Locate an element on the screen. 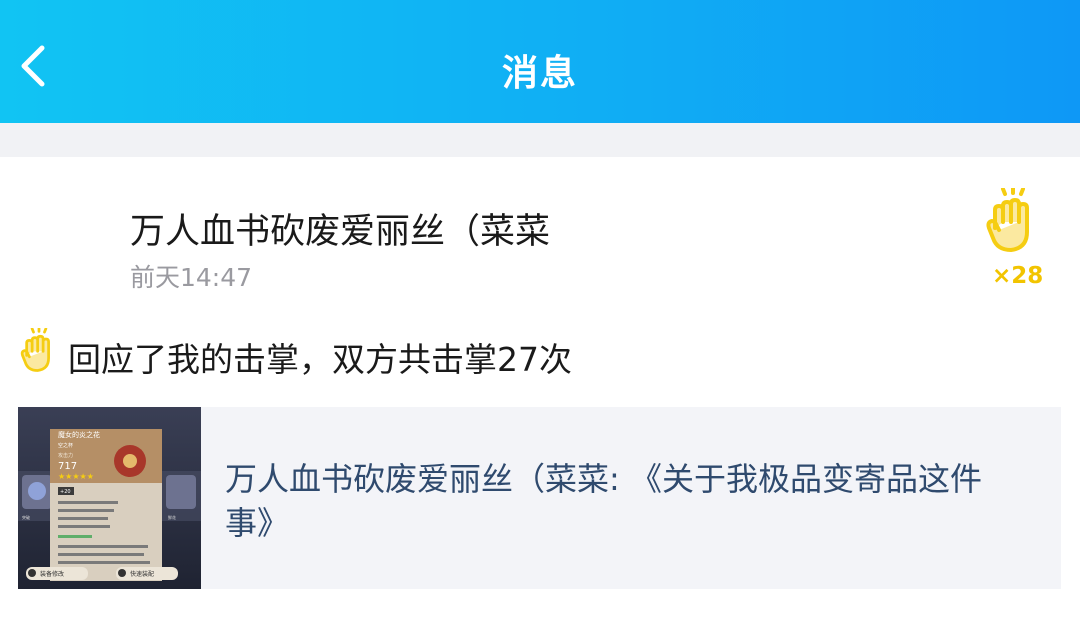 This screenshot has height=632, width=1080. thumb-card-title: 魔女的炎之花 is located at coordinates (79, 434).